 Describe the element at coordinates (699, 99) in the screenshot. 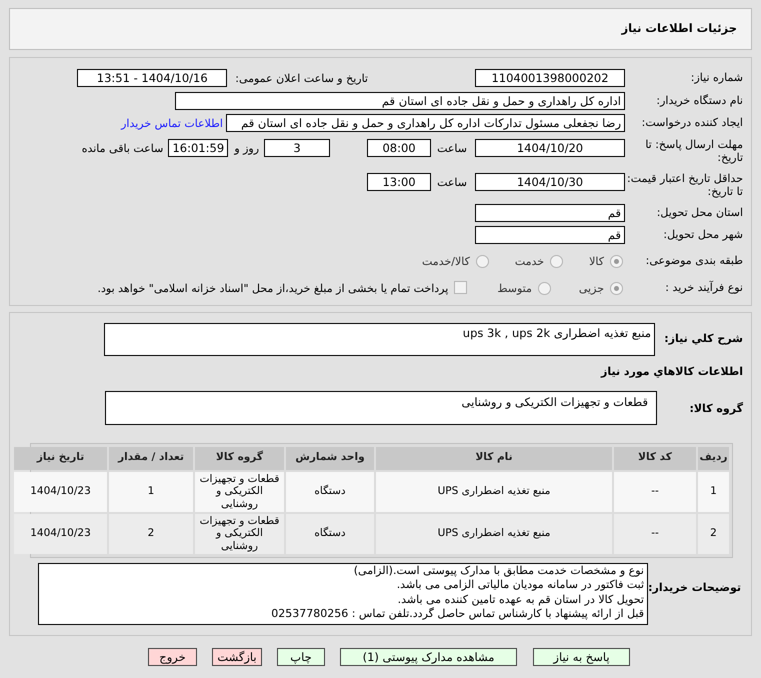

I see `field-label: نام دستگاه خریدار:` at that location.